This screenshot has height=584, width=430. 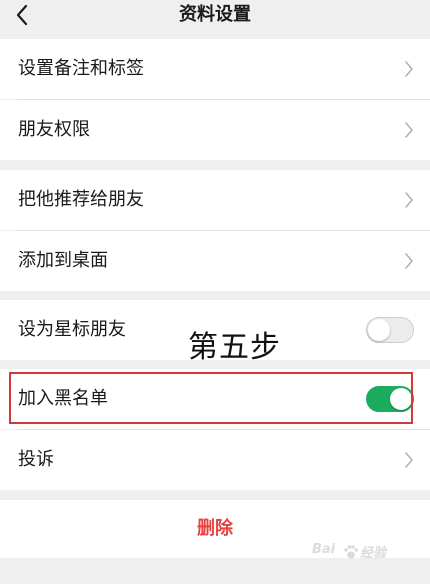 I want to click on list-item-label: 投诉, so click(x=36, y=459).